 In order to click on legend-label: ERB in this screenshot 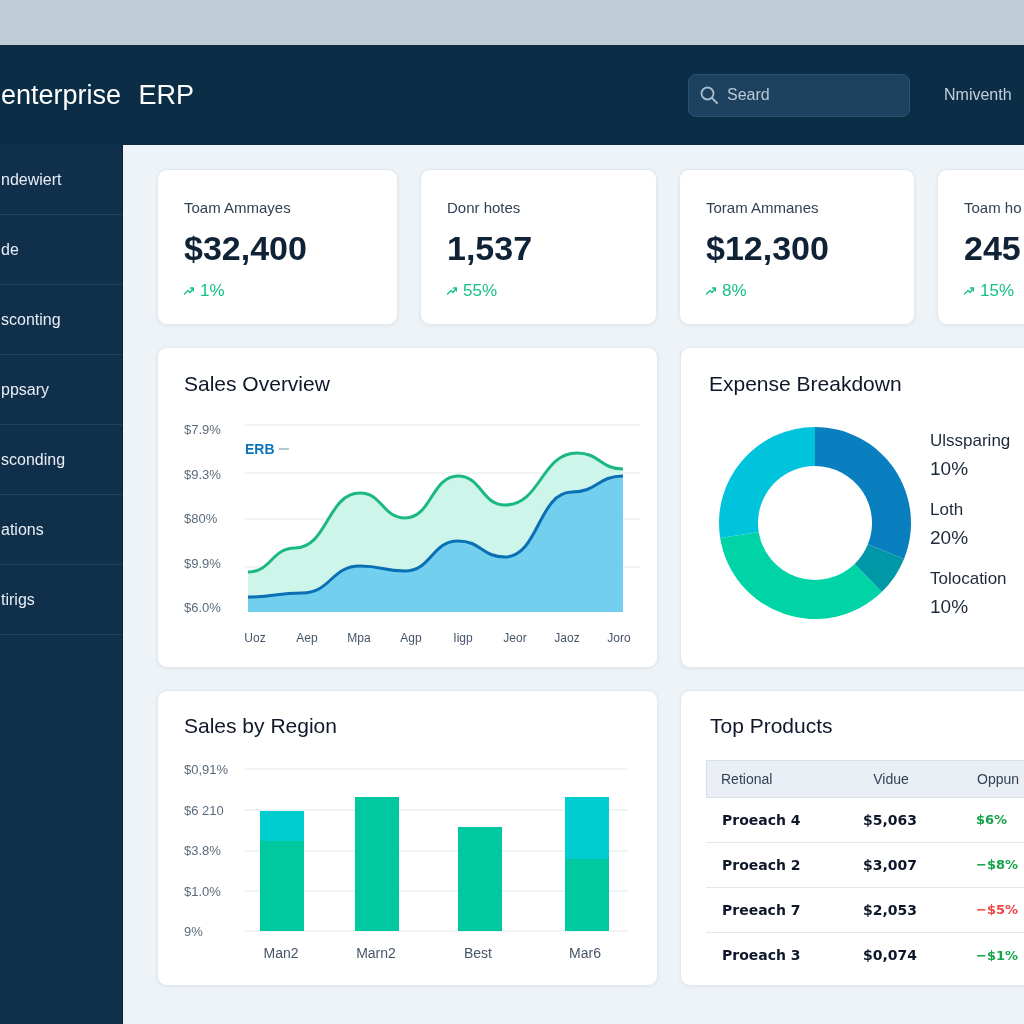, I will do `click(260, 449)`.